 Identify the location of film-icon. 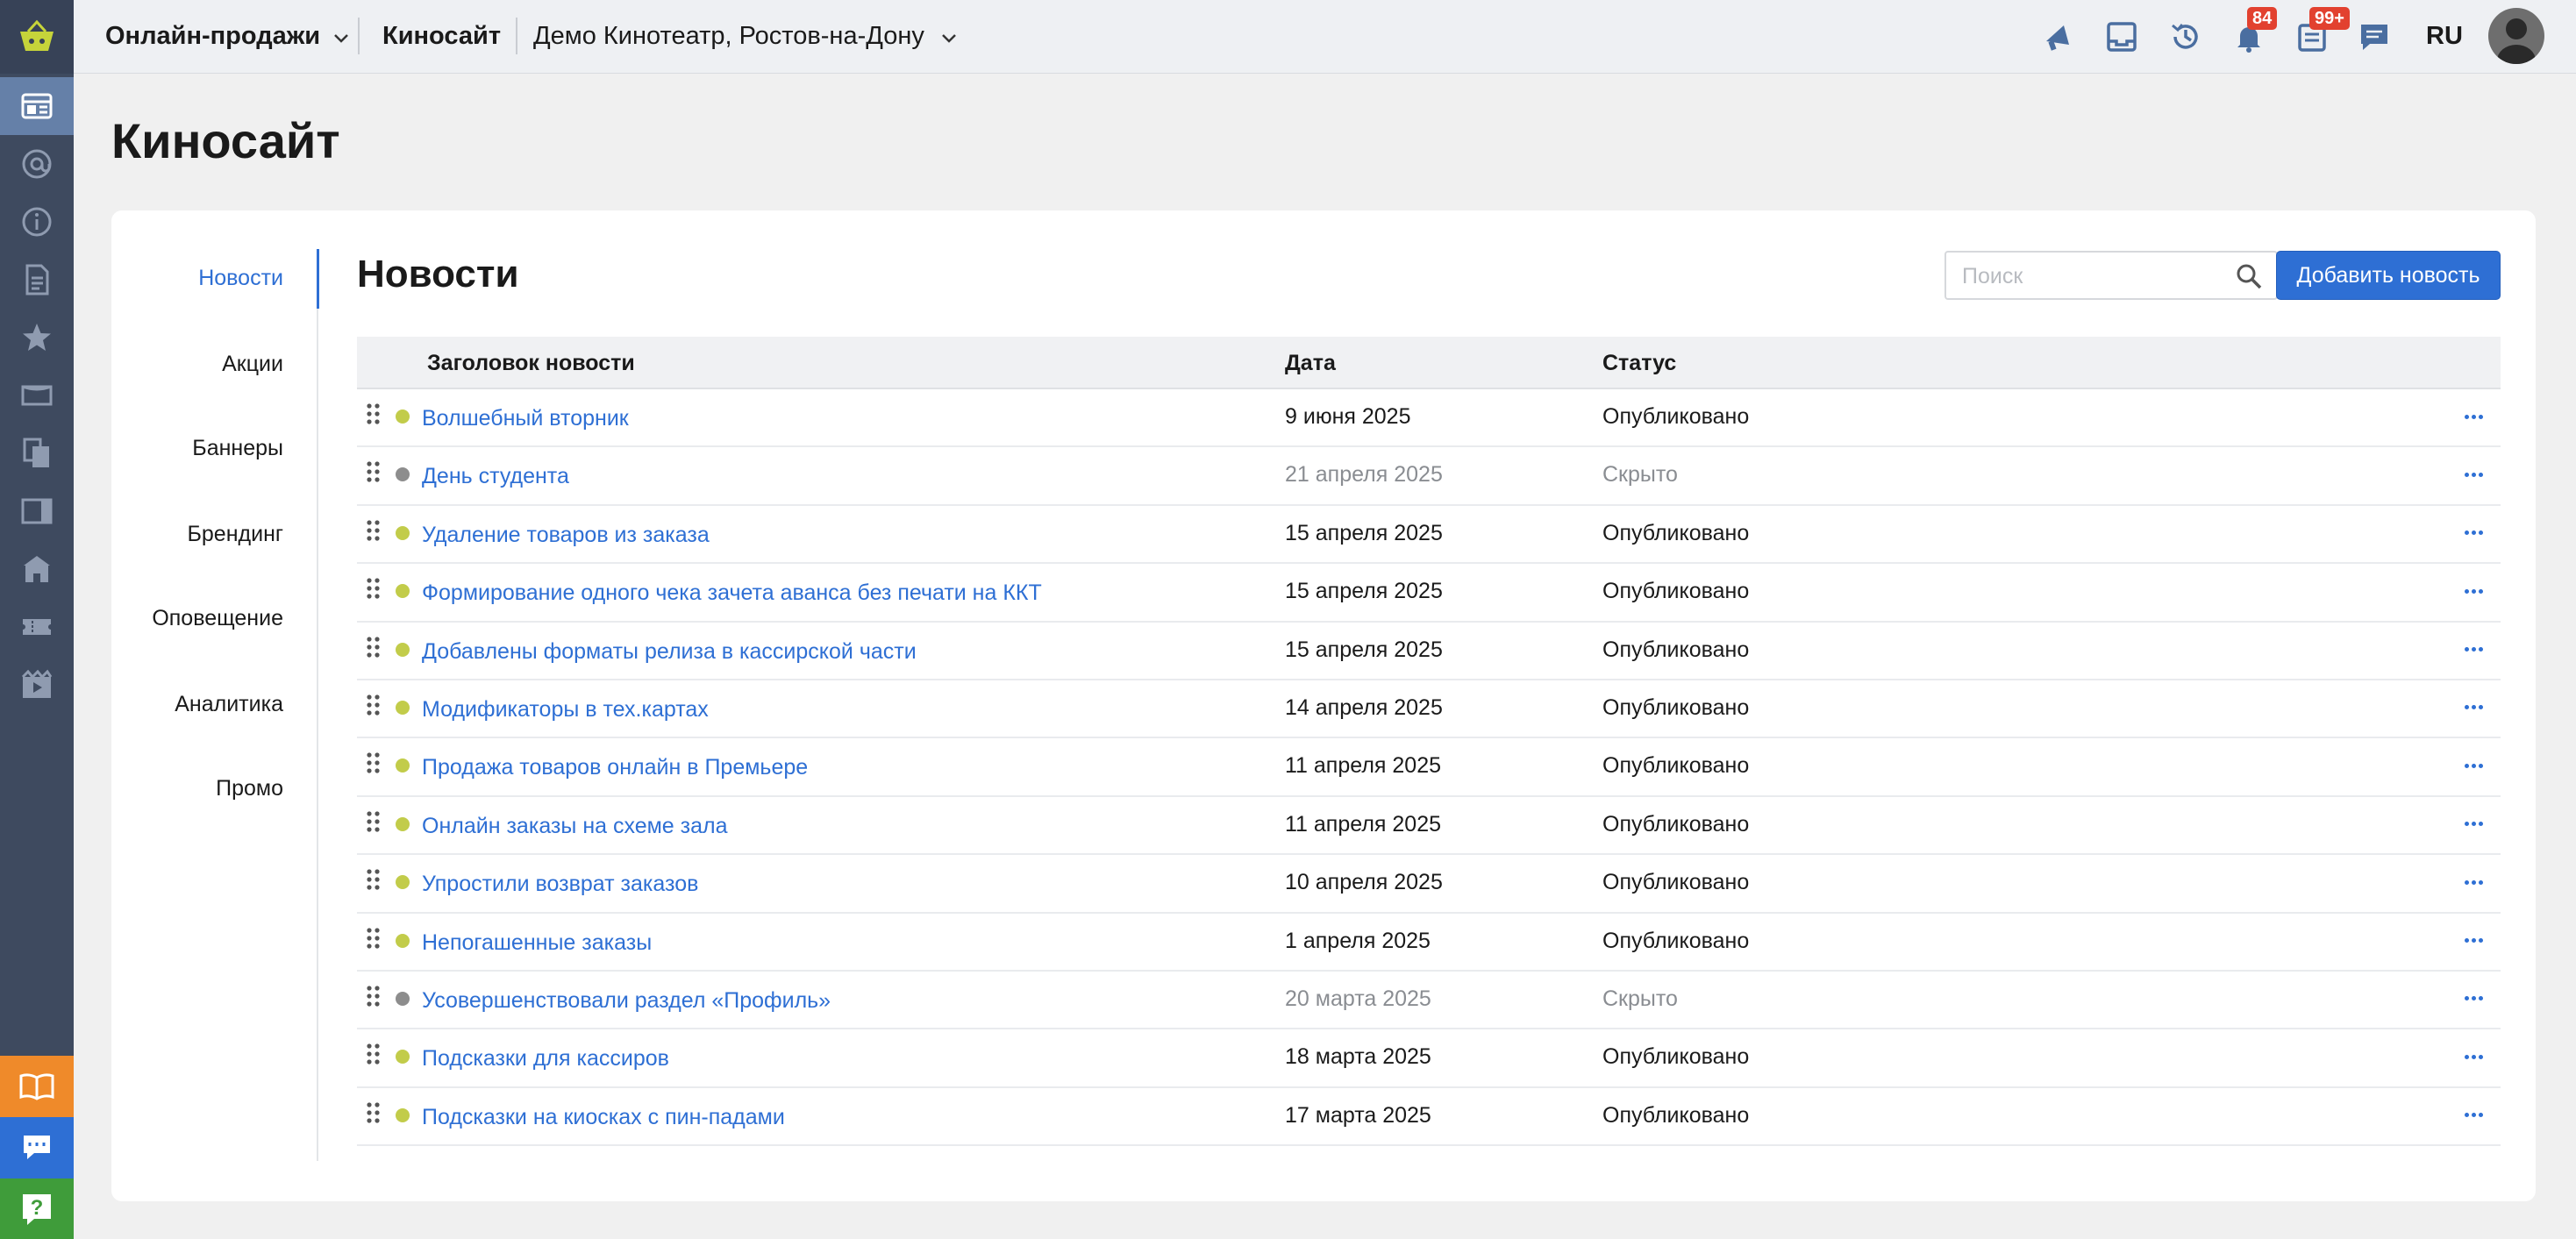
(37, 685).